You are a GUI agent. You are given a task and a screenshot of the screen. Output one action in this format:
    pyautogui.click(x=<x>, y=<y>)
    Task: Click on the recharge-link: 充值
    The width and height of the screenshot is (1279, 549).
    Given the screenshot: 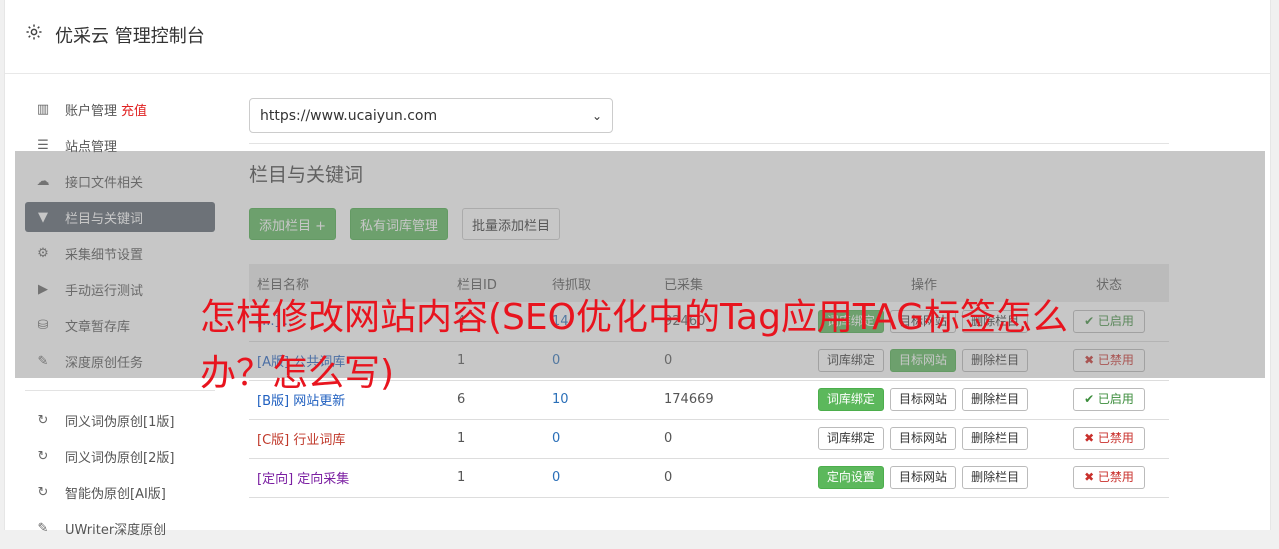 What is the action you would take?
    pyautogui.click(x=134, y=109)
    